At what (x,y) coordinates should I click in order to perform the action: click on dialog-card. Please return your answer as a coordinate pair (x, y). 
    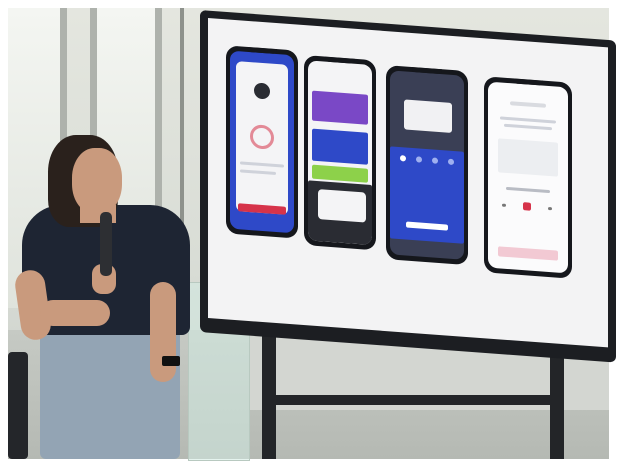
    Looking at the image, I should click on (428, 116).